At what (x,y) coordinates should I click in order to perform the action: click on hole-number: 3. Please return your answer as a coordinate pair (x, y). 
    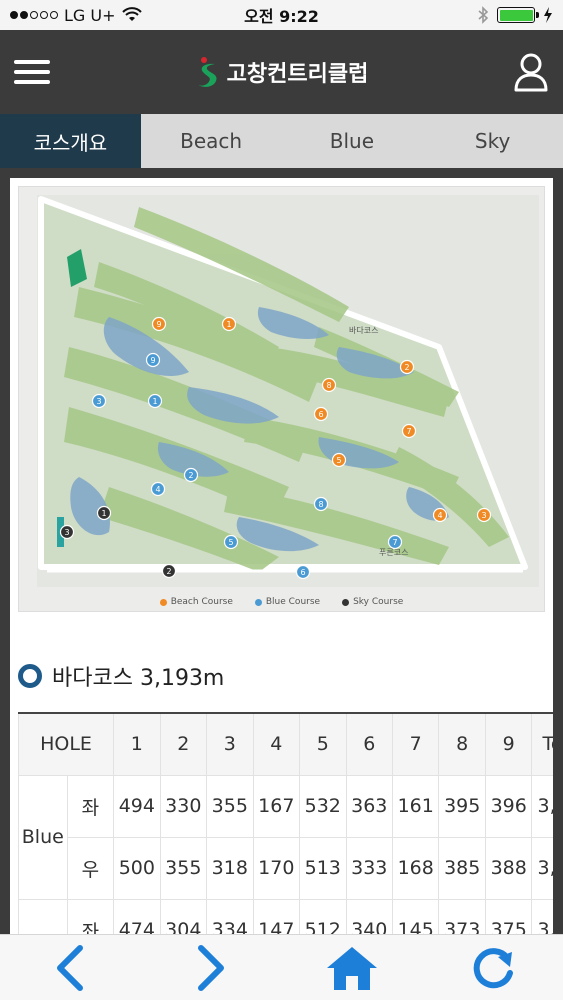
    Looking at the image, I should click on (230, 744).